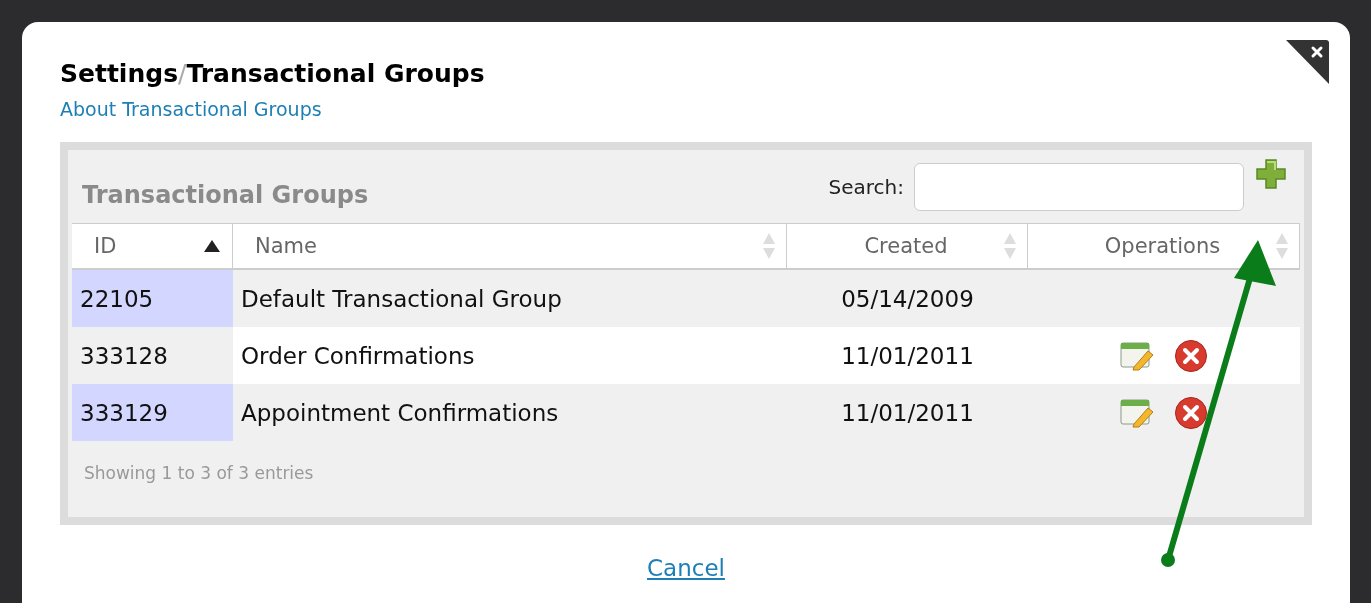 This screenshot has width=1371, height=603. Describe the element at coordinates (401, 299) in the screenshot. I see `table-cell-text: Default Transactional Group` at that location.